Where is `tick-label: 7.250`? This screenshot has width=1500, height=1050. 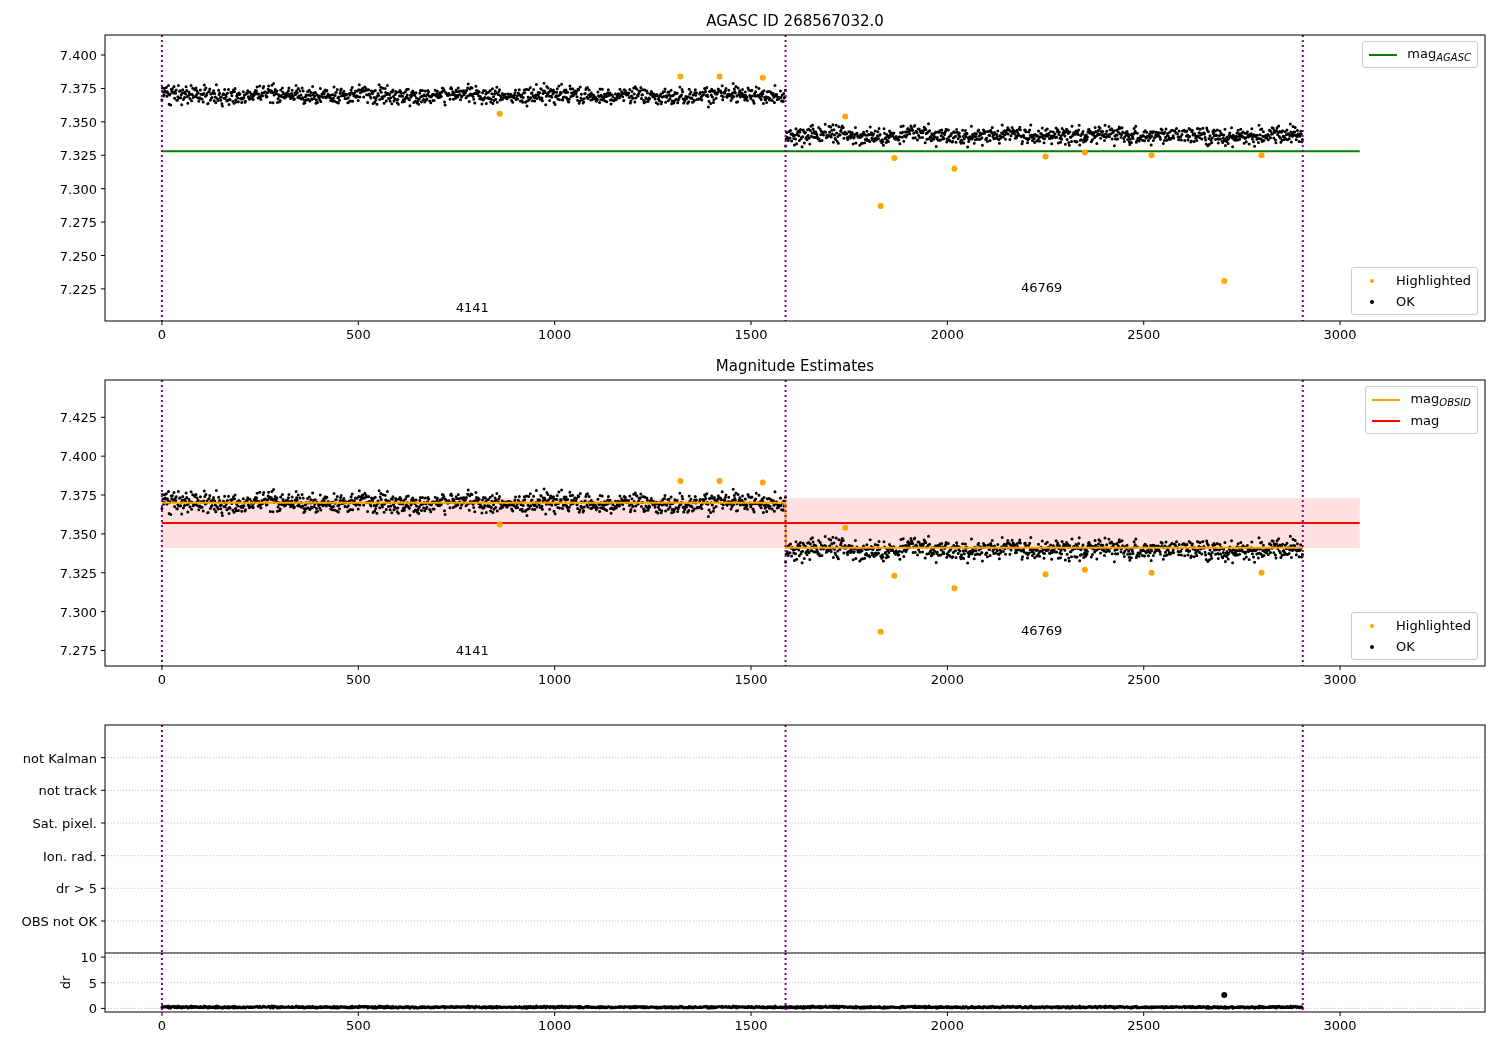
tick-label: 7.250 is located at coordinates (78, 256).